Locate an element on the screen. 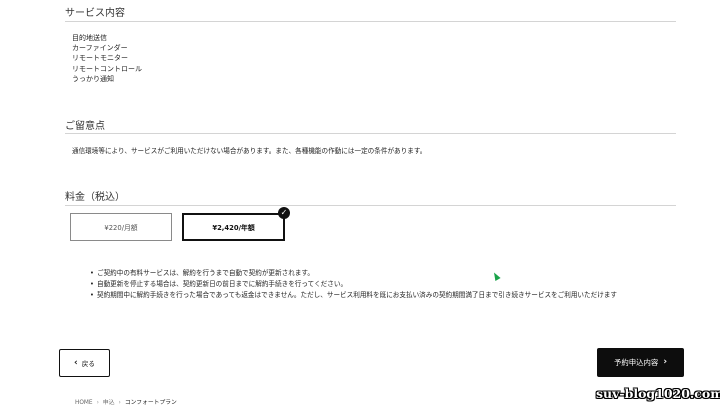 This screenshot has width=720, height=406. chevron-left-icon: ‹ is located at coordinates (76, 362).